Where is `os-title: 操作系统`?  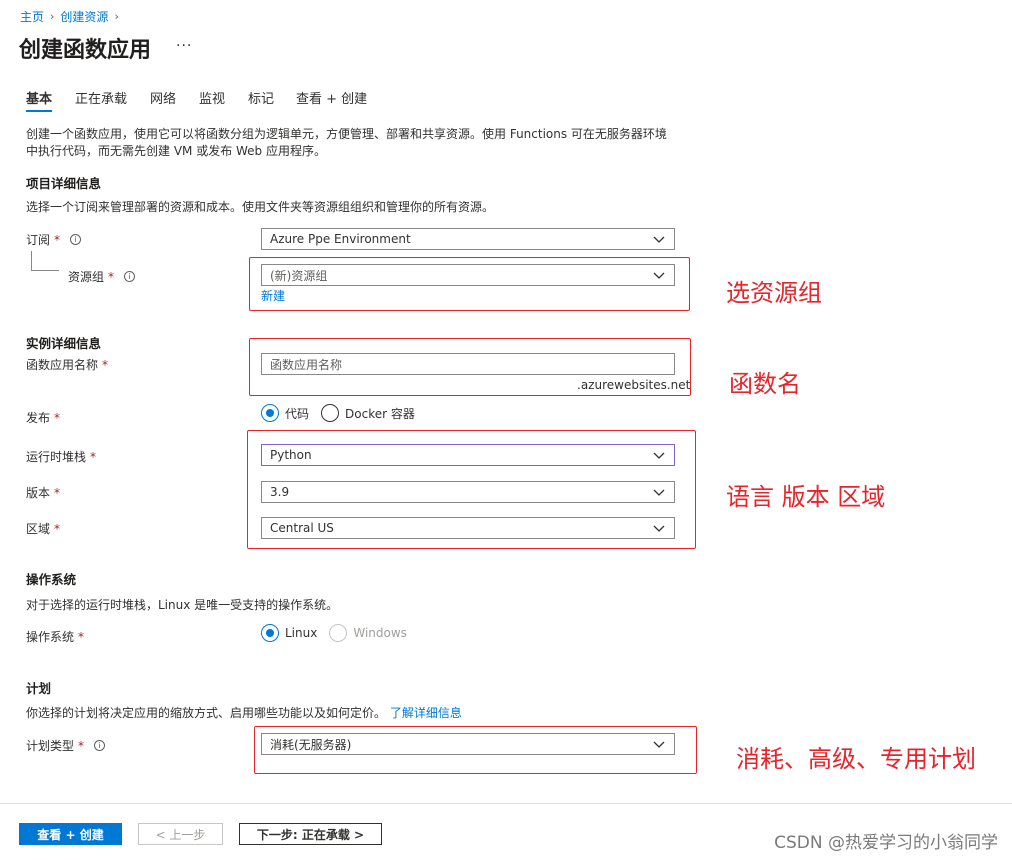
os-title: 操作系统 is located at coordinates (51, 579).